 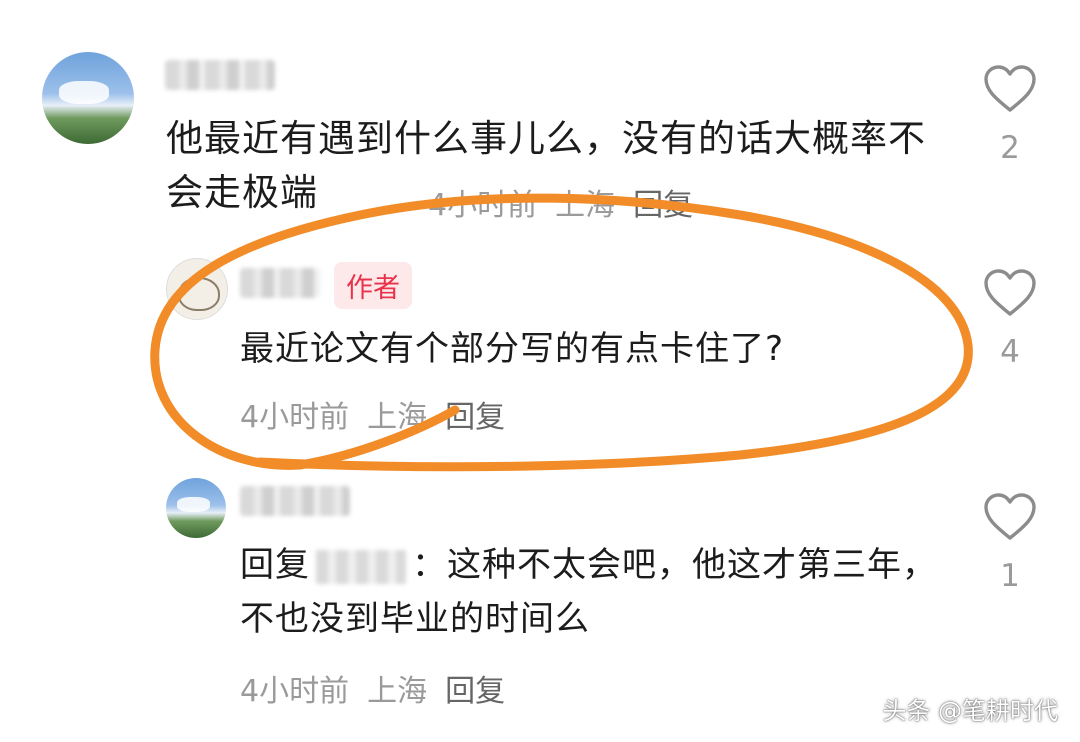 What do you see at coordinates (1010, 576) in the screenshot?
I see `like-count: 1` at bounding box center [1010, 576].